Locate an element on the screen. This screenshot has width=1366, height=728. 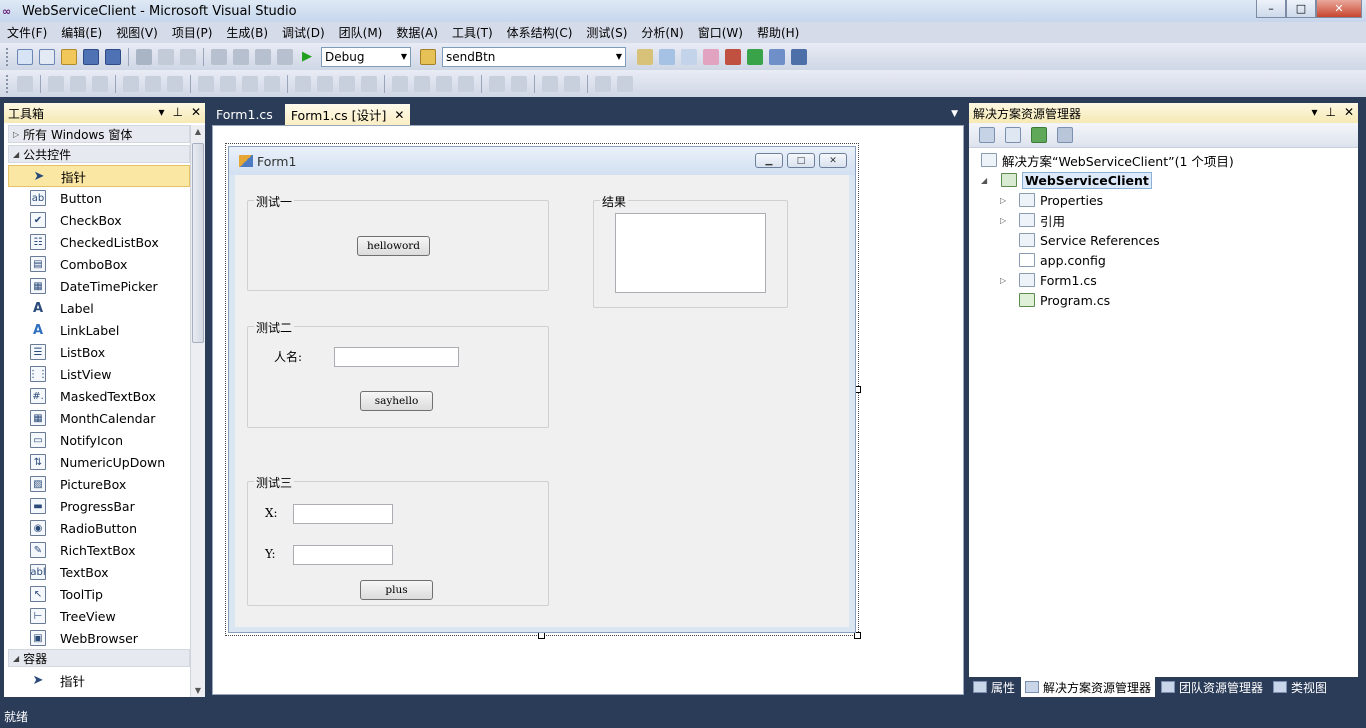
name-input is located at coordinates (396, 357).